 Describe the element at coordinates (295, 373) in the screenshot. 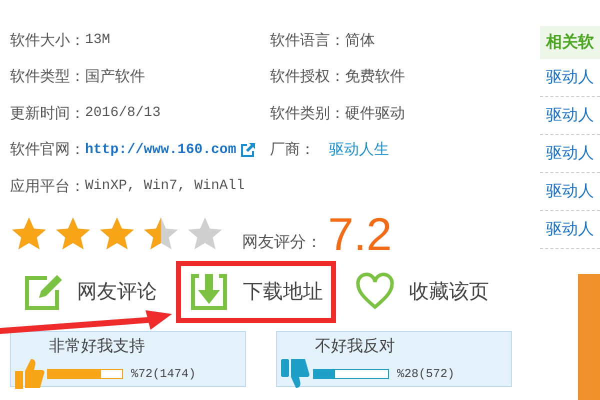

I see `thumbs-down-icon` at that location.